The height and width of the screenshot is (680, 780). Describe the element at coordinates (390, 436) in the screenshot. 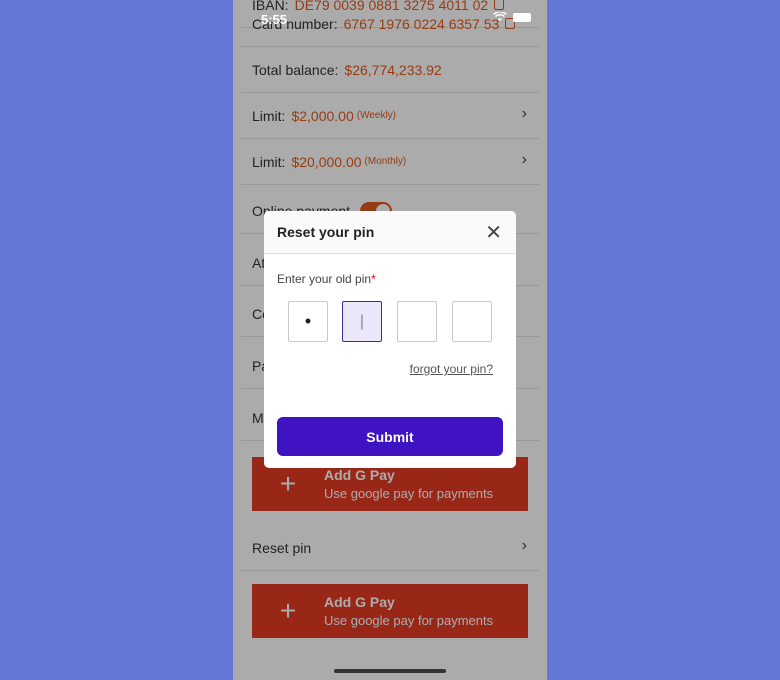

I see `submit-button: Submit` at that location.